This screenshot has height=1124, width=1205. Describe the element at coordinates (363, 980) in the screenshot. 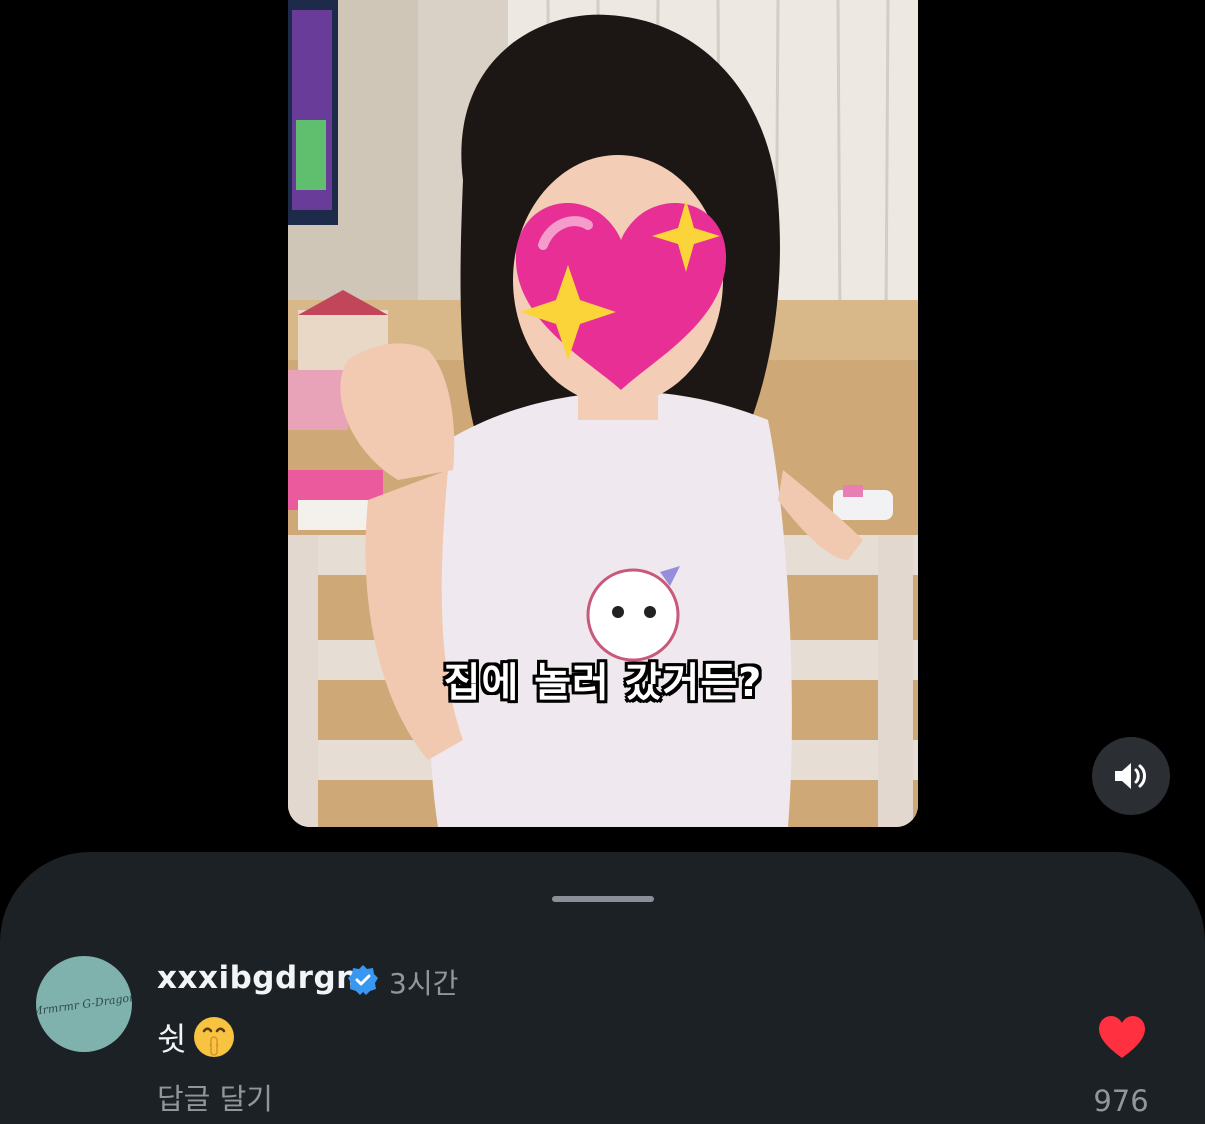

I see `verified-badge-icon` at that location.